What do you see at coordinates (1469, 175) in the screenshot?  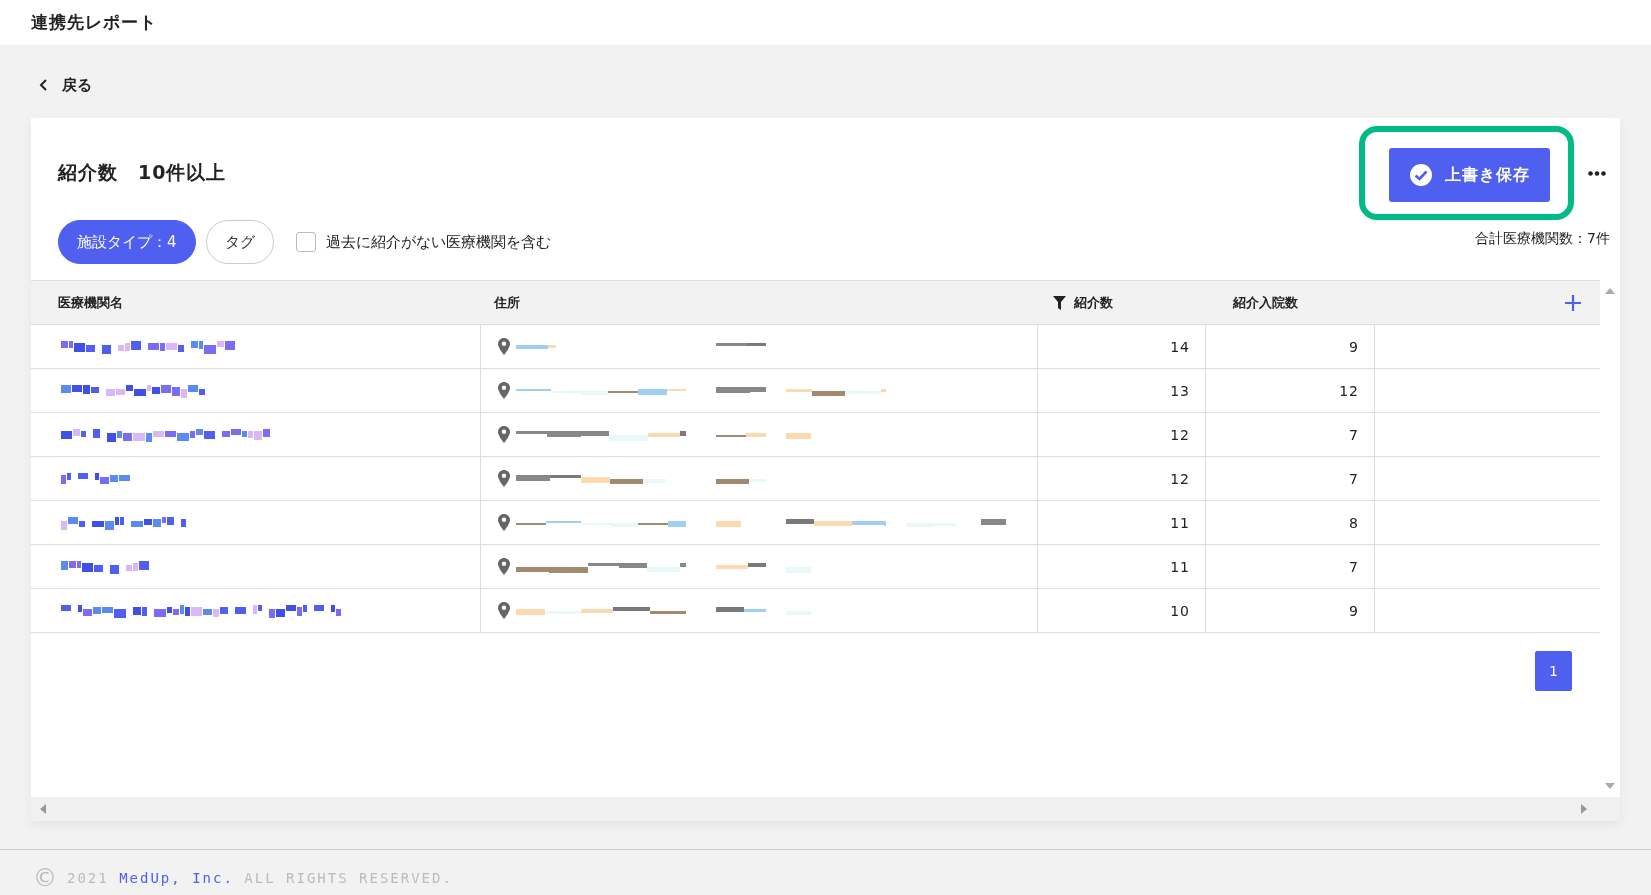 I see `save-button: 上書き保存` at bounding box center [1469, 175].